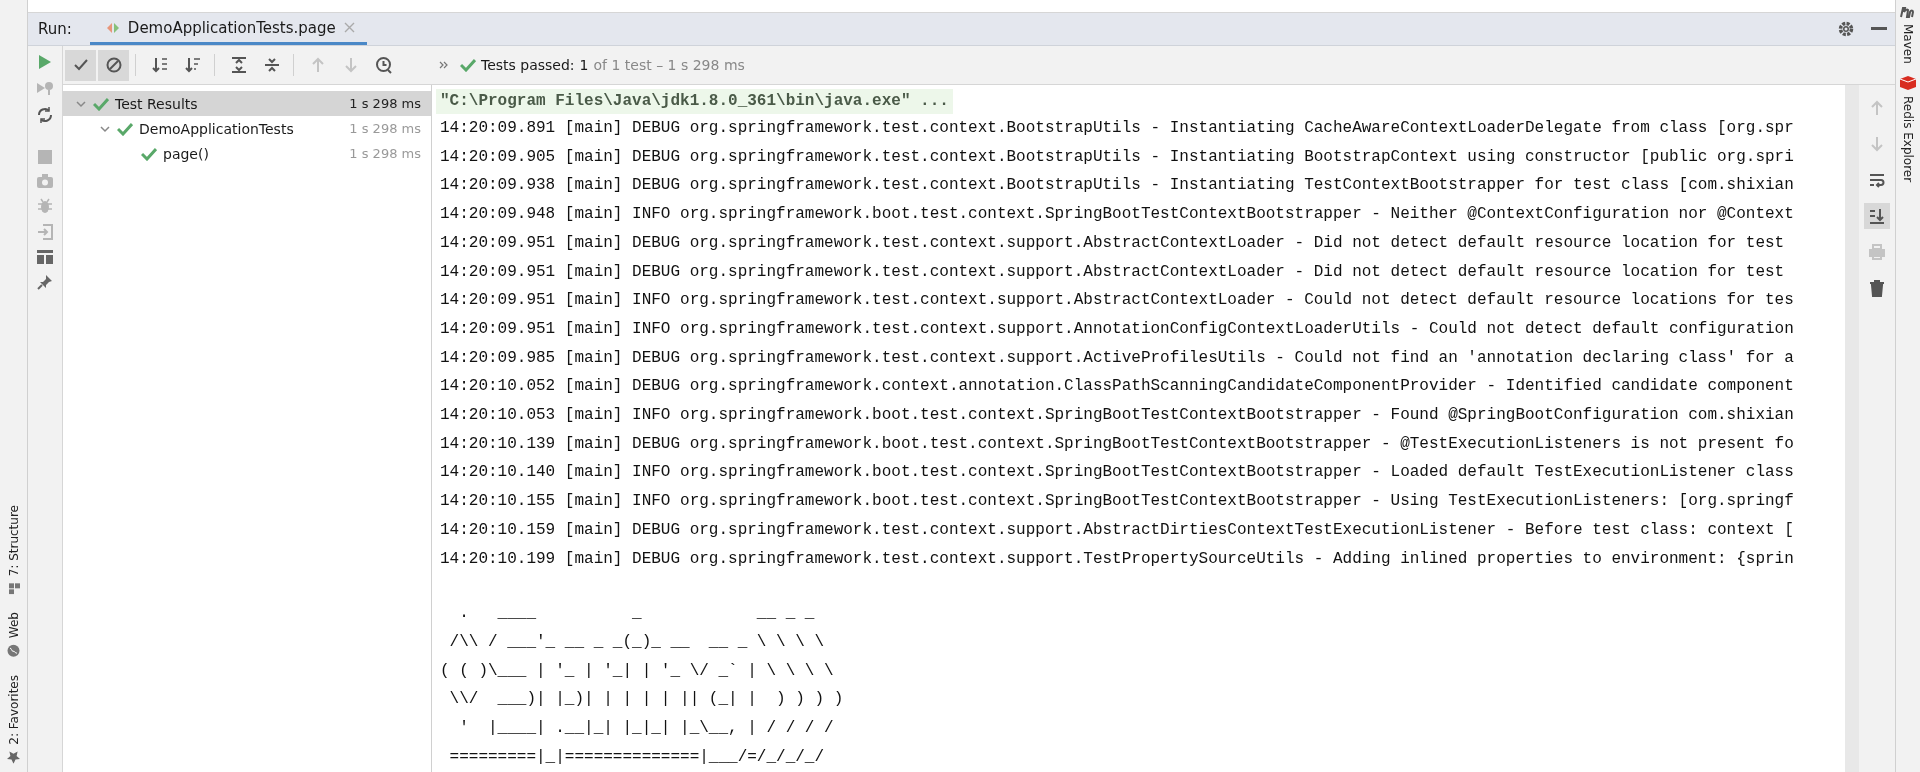  I want to click on log-line: 14:20:09.938 [main] DEBUG org.springframework.test.context.BootstrapUtils - Instantiating TestContextBootstrapper for test class [com.shixian, so click(1117, 186).